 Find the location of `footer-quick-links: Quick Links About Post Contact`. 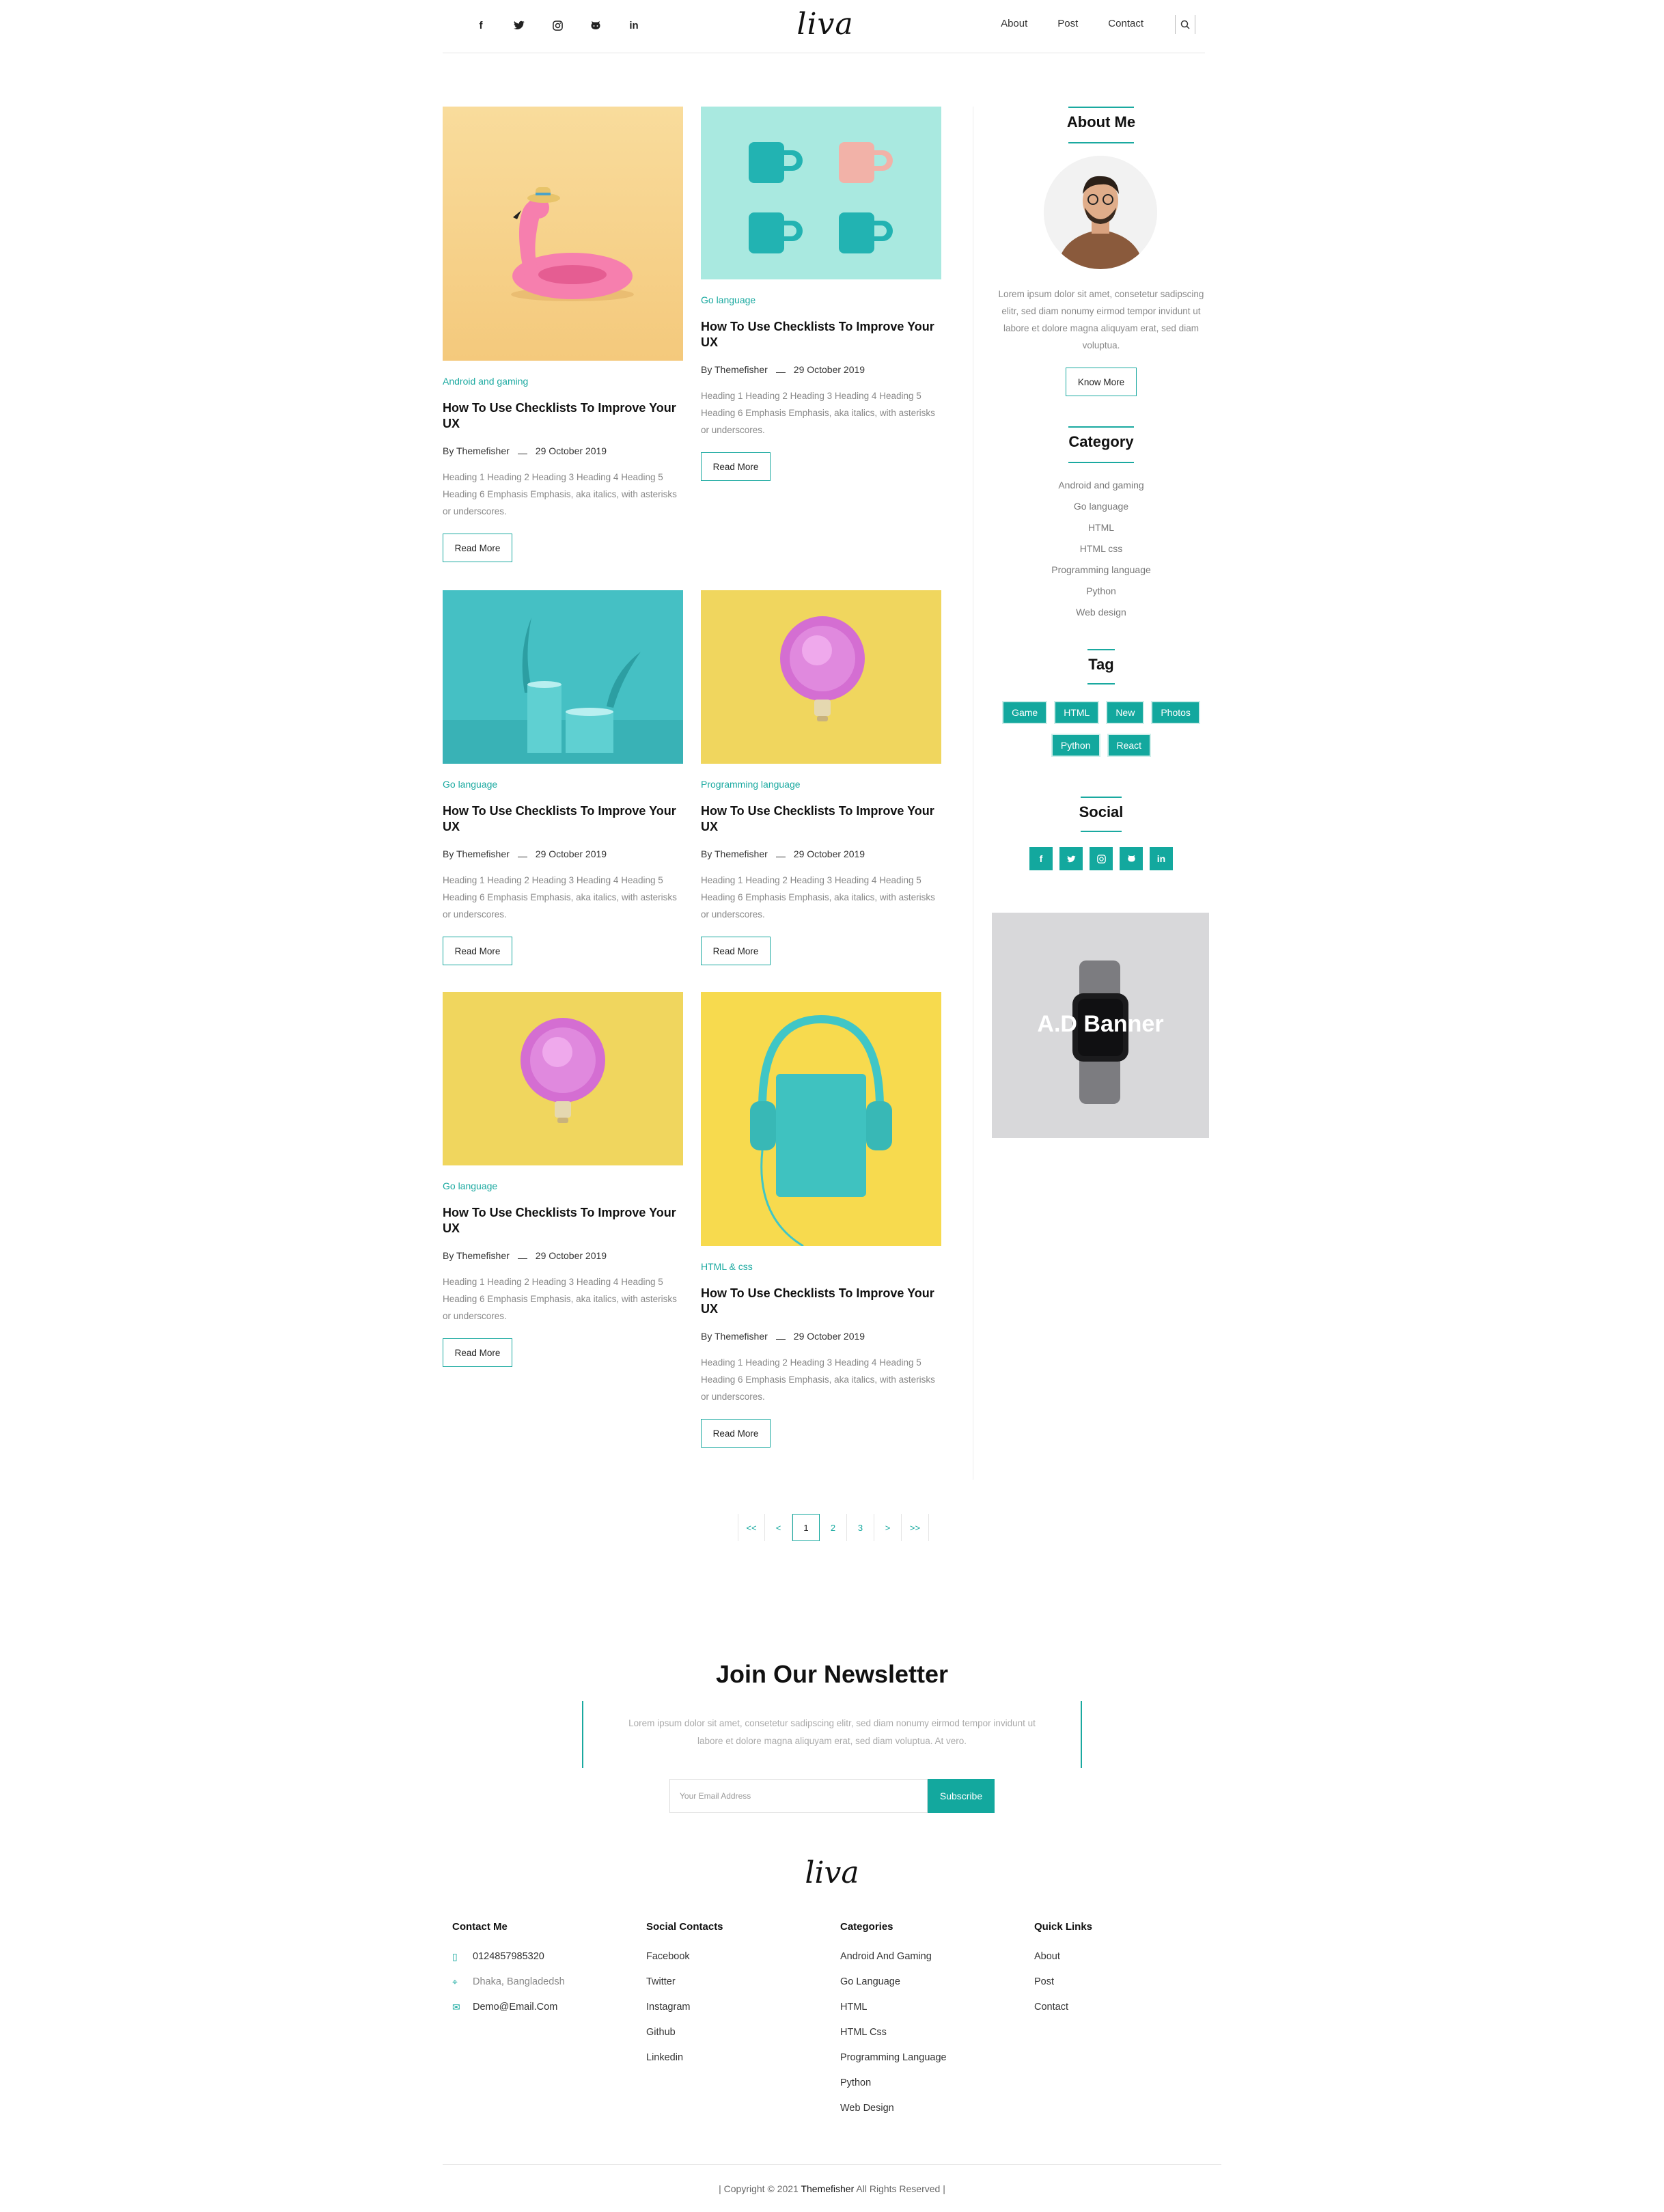

footer-quick-links: Quick Links About Post Contact is located at coordinates (1123, 1974).